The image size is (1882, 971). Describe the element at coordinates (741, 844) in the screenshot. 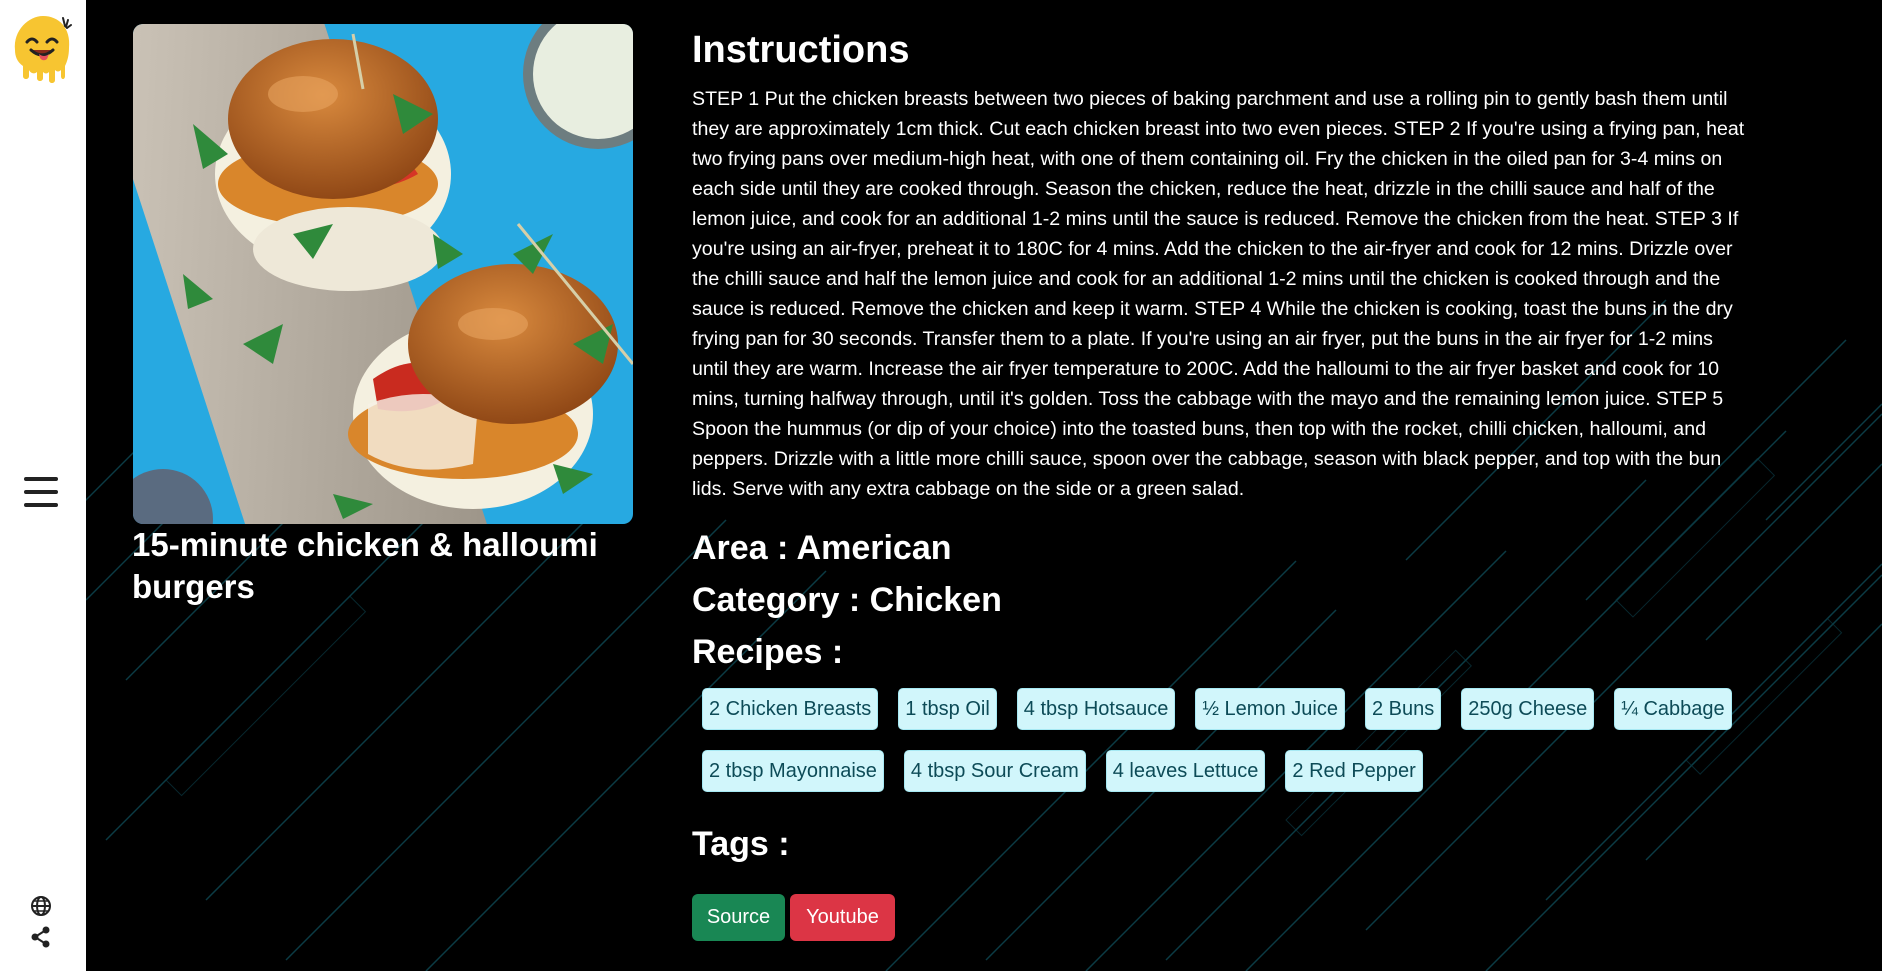

I see `tags-heading: Tags :` at that location.